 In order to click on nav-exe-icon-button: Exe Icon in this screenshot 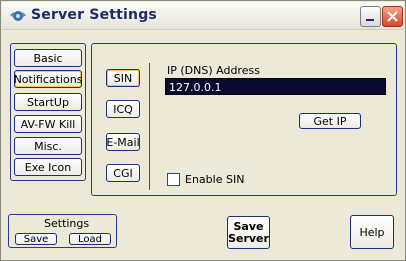, I will do `click(48, 167)`.